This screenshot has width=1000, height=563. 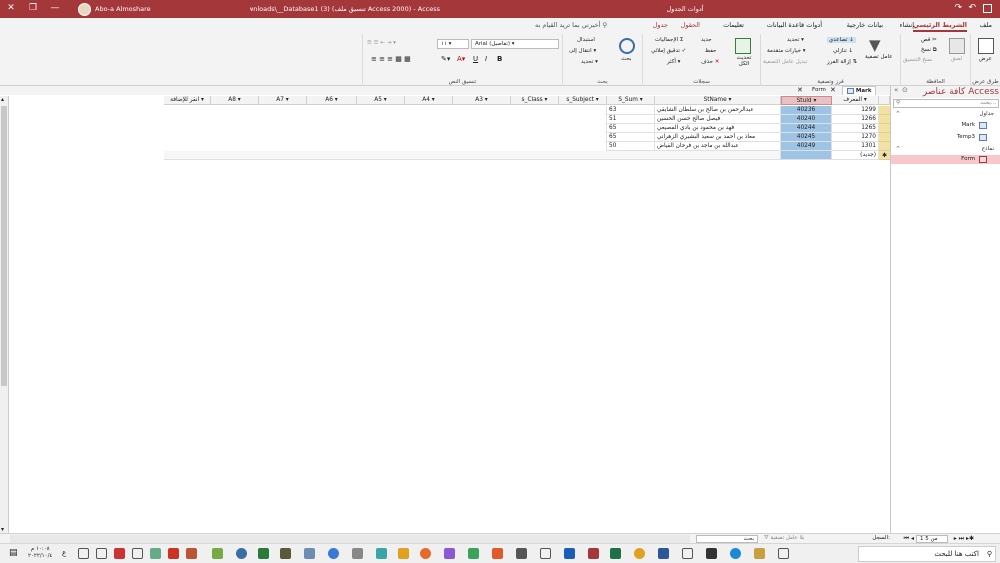 What do you see at coordinates (945, 137) in the screenshot?
I see `nav-item-temp3: Temp3` at bounding box center [945, 137].